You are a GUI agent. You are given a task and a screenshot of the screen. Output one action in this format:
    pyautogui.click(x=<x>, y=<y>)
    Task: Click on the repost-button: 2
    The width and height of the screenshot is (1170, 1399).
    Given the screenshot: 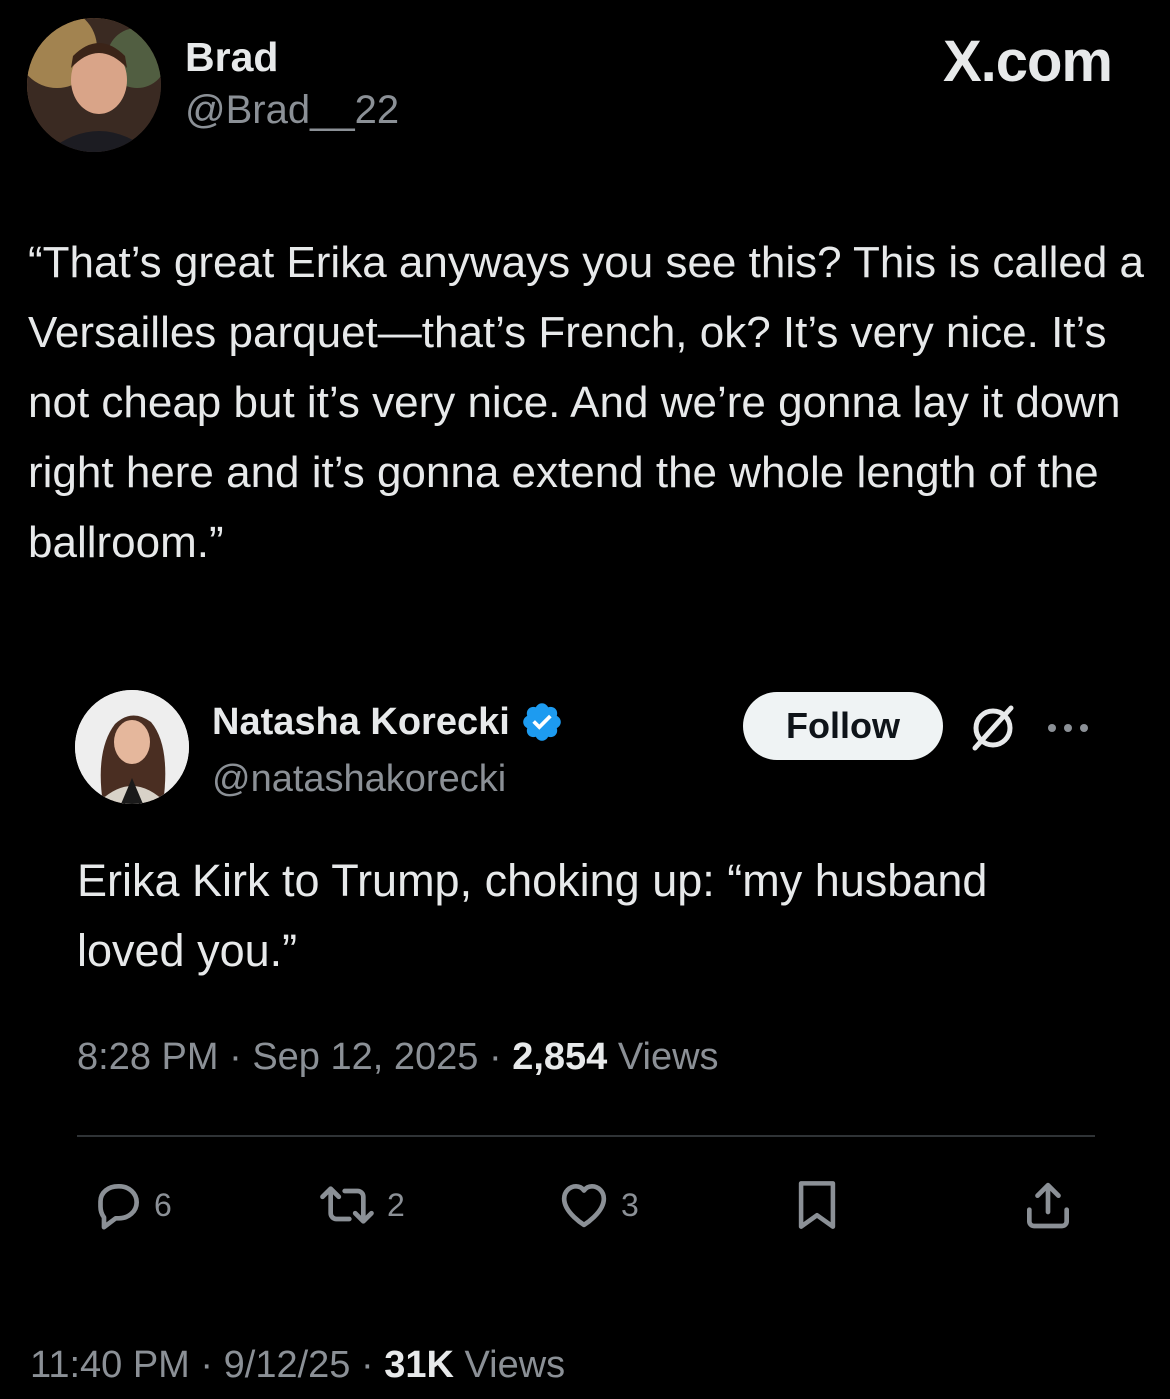 What is the action you would take?
    pyautogui.click(x=360, y=1205)
    